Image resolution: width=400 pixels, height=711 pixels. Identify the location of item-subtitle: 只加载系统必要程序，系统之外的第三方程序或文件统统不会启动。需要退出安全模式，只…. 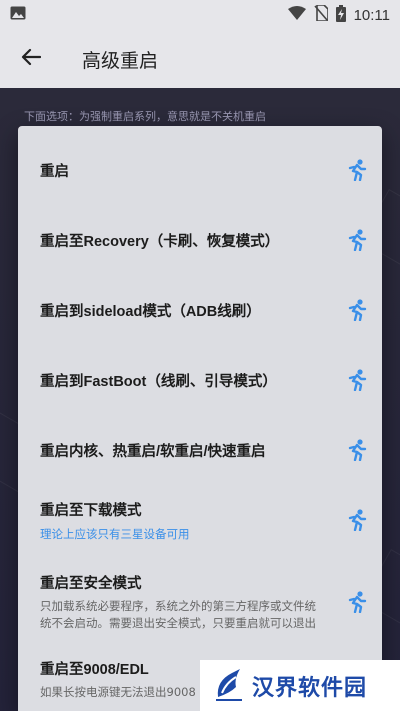
(178, 614).